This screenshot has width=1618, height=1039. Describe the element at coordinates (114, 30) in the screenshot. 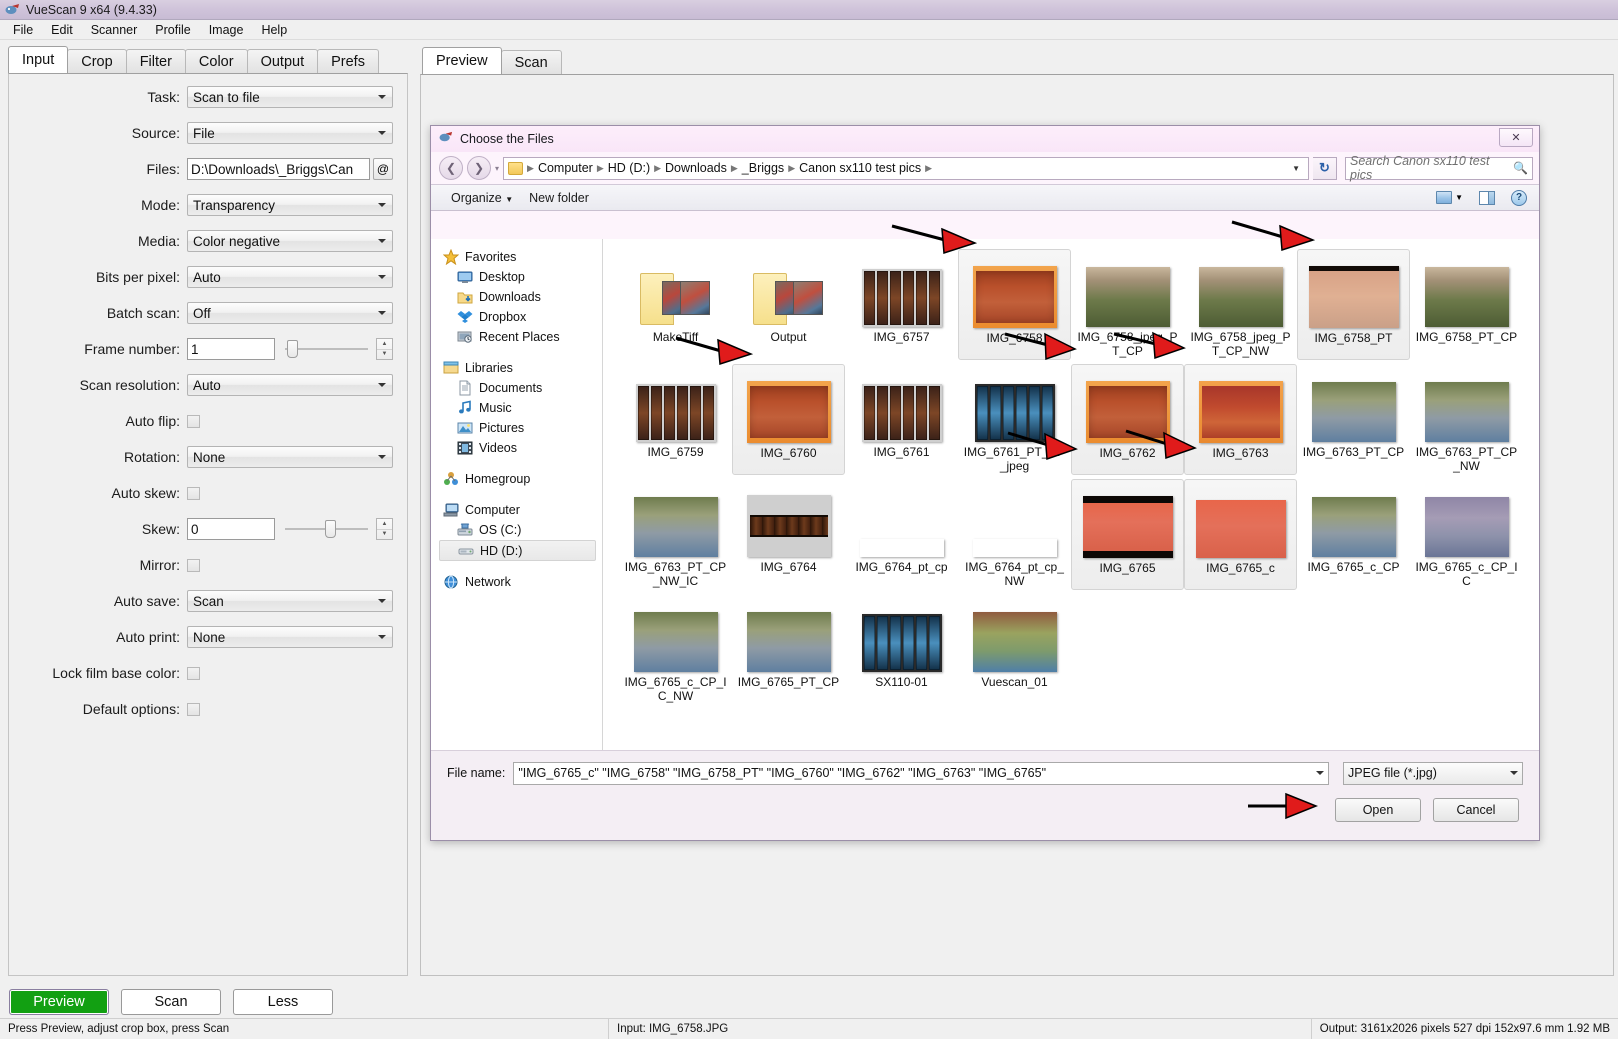

I see `menu-scanner: Scanner` at that location.